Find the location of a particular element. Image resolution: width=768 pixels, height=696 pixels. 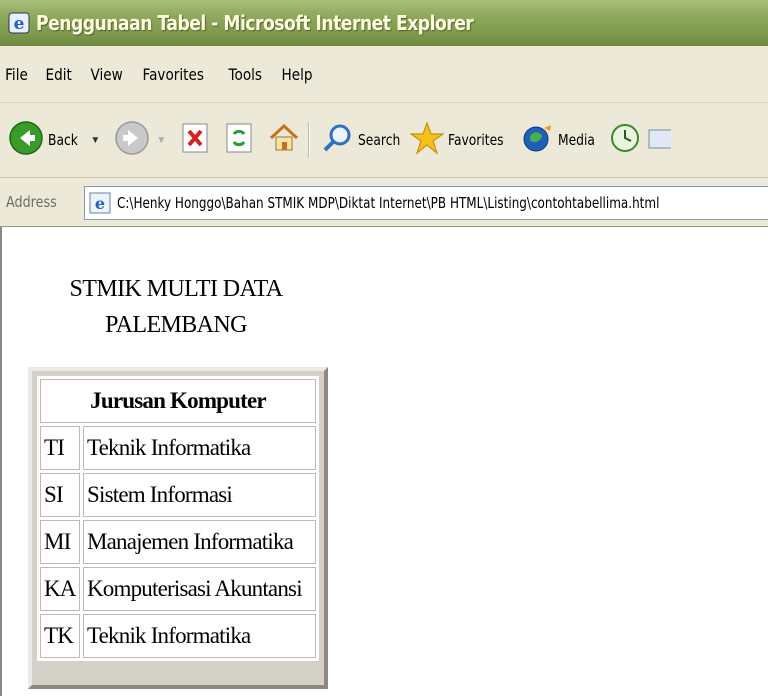

forward-arrow-icon is located at coordinates (132, 140).